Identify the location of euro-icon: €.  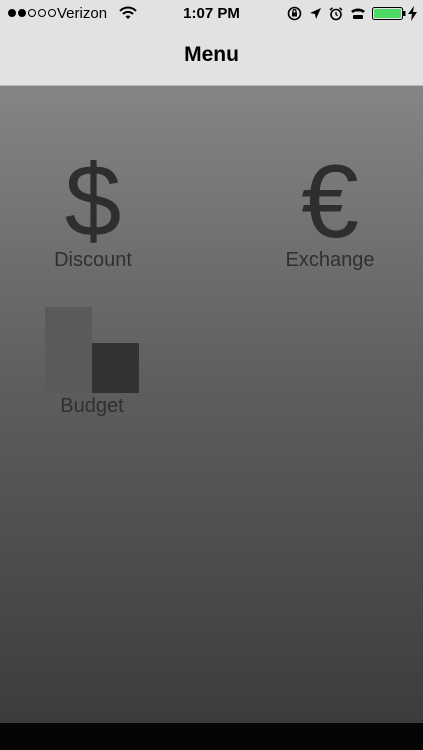
(330, 202).